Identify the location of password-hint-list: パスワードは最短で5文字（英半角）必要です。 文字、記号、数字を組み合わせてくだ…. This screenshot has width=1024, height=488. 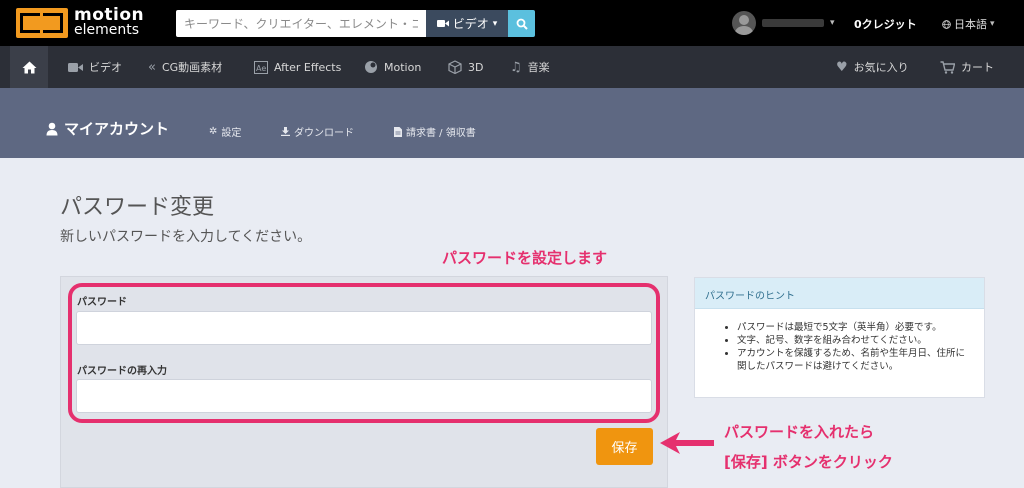
(839, 341).